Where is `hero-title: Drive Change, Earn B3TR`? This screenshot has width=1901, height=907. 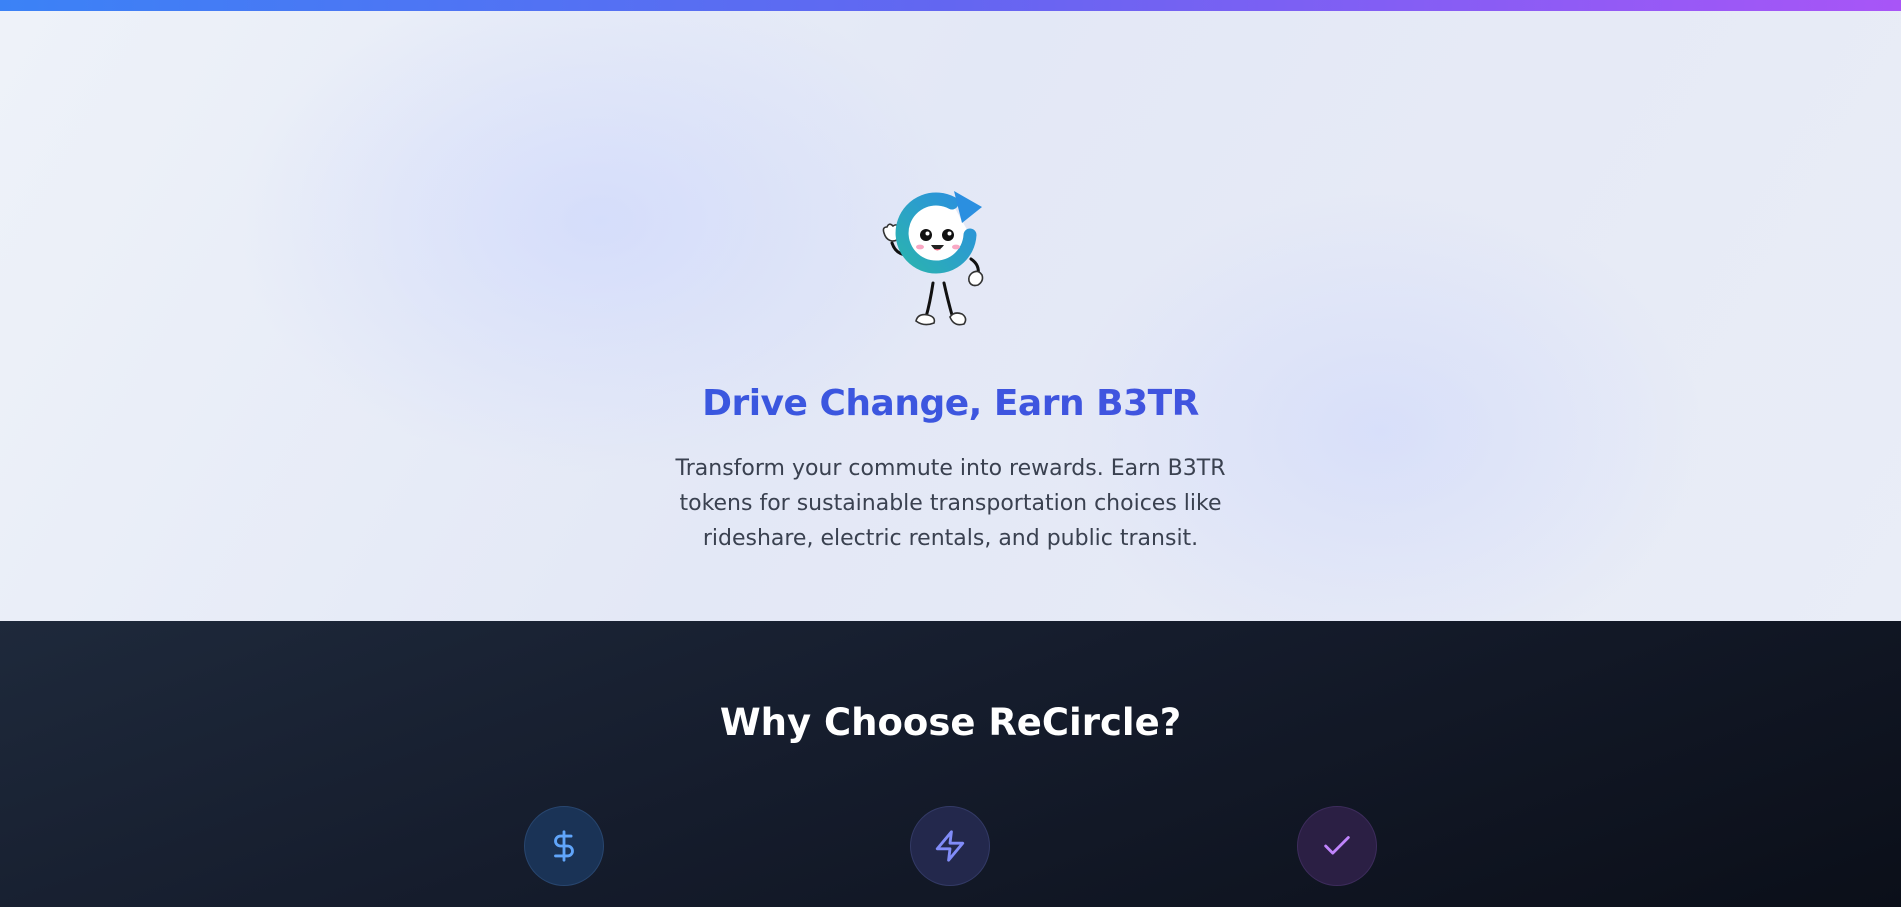 hero-title: Drive Change, Earn B3TR is located at coordinates (950, 403).